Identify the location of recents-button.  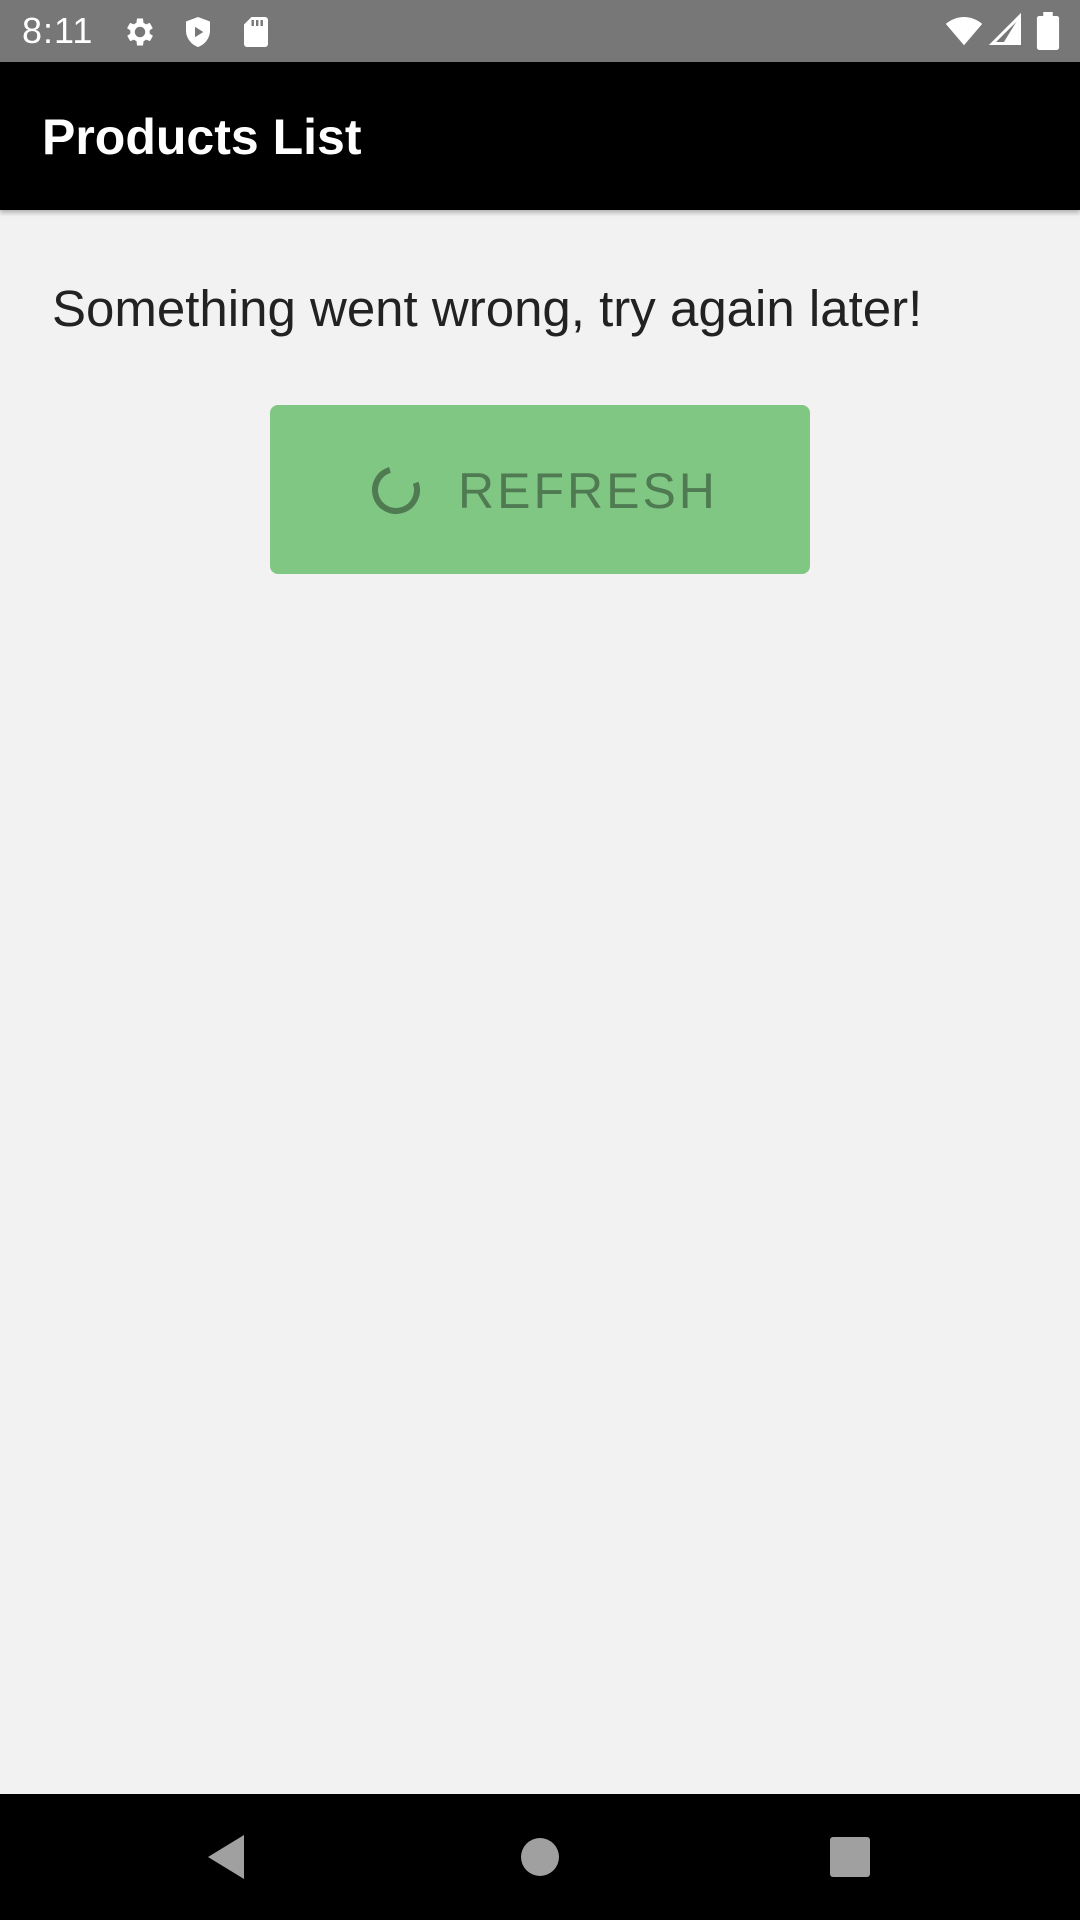
(850, 1857).